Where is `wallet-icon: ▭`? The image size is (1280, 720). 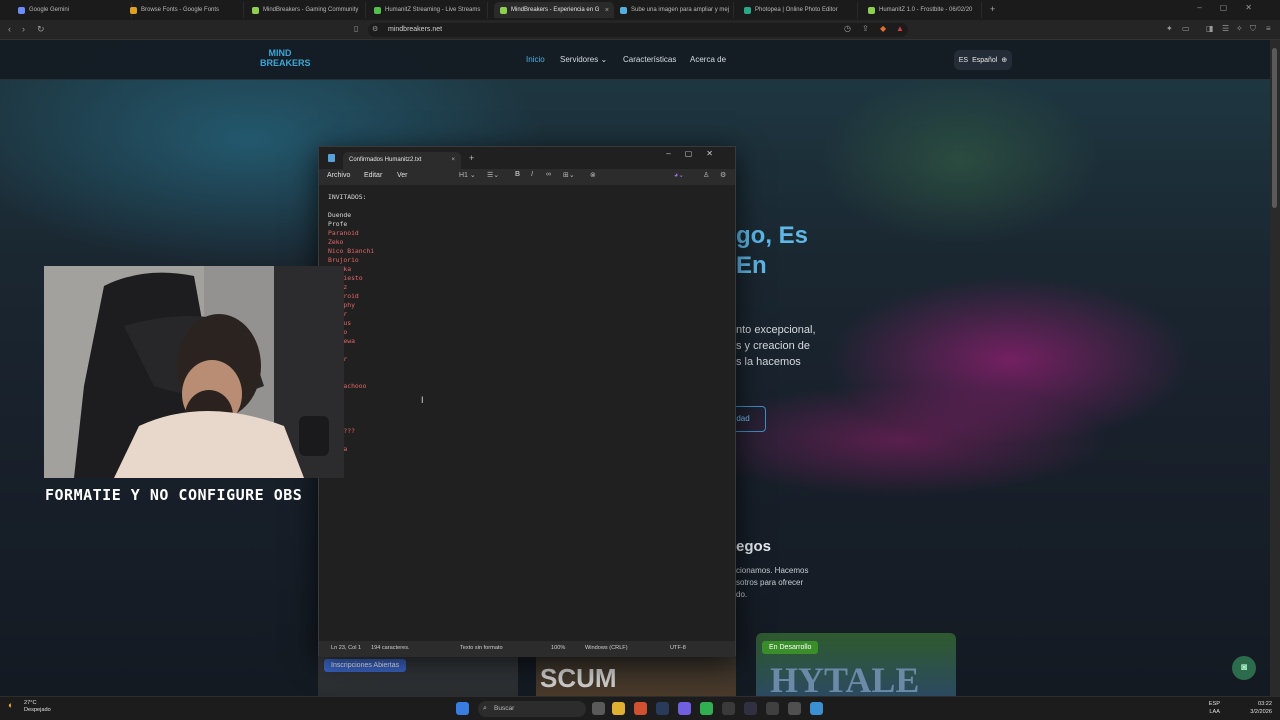 wallet-icon: ▭ is located at coordinates (1186, 28).